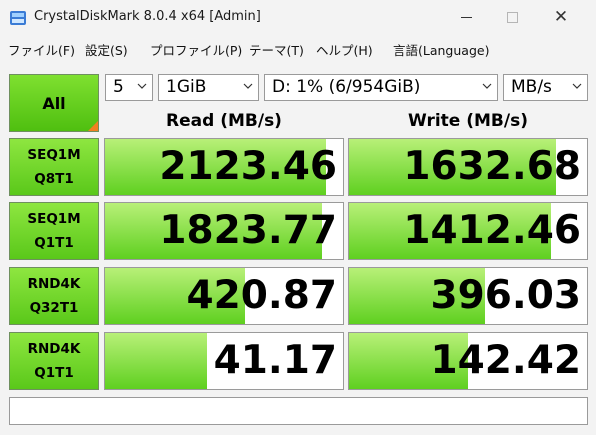  Describe the element at coordinates (506, 360) in the screenshot. I see `write-result-value: 142.42` at that location.